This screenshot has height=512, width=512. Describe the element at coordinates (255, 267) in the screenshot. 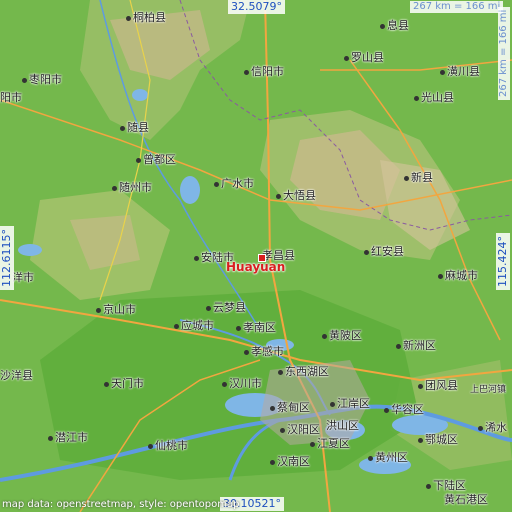

I see `featured-place-label: Huayuan` at that location.